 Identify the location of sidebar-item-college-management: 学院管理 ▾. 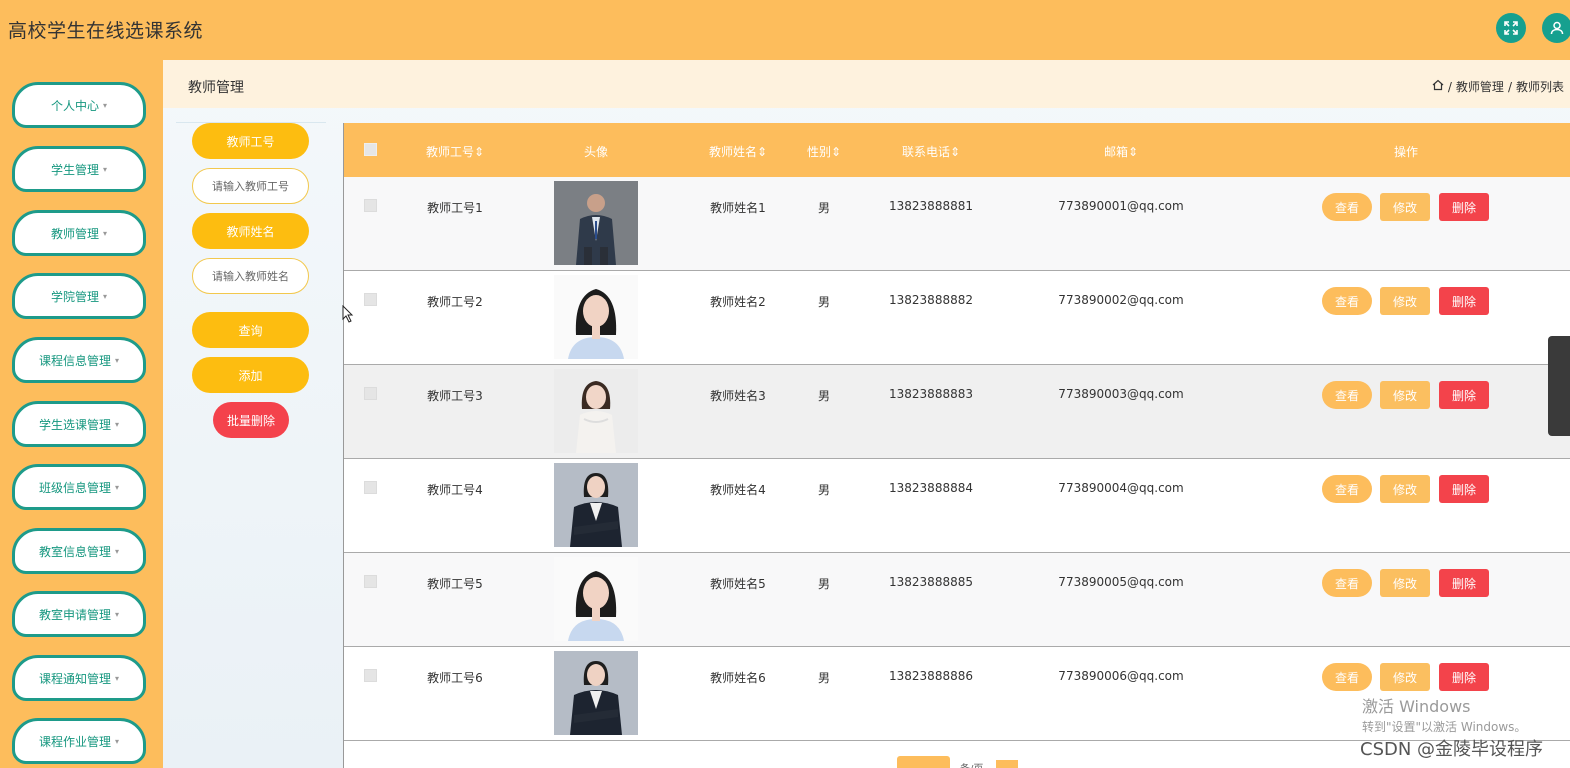
(79, 296).